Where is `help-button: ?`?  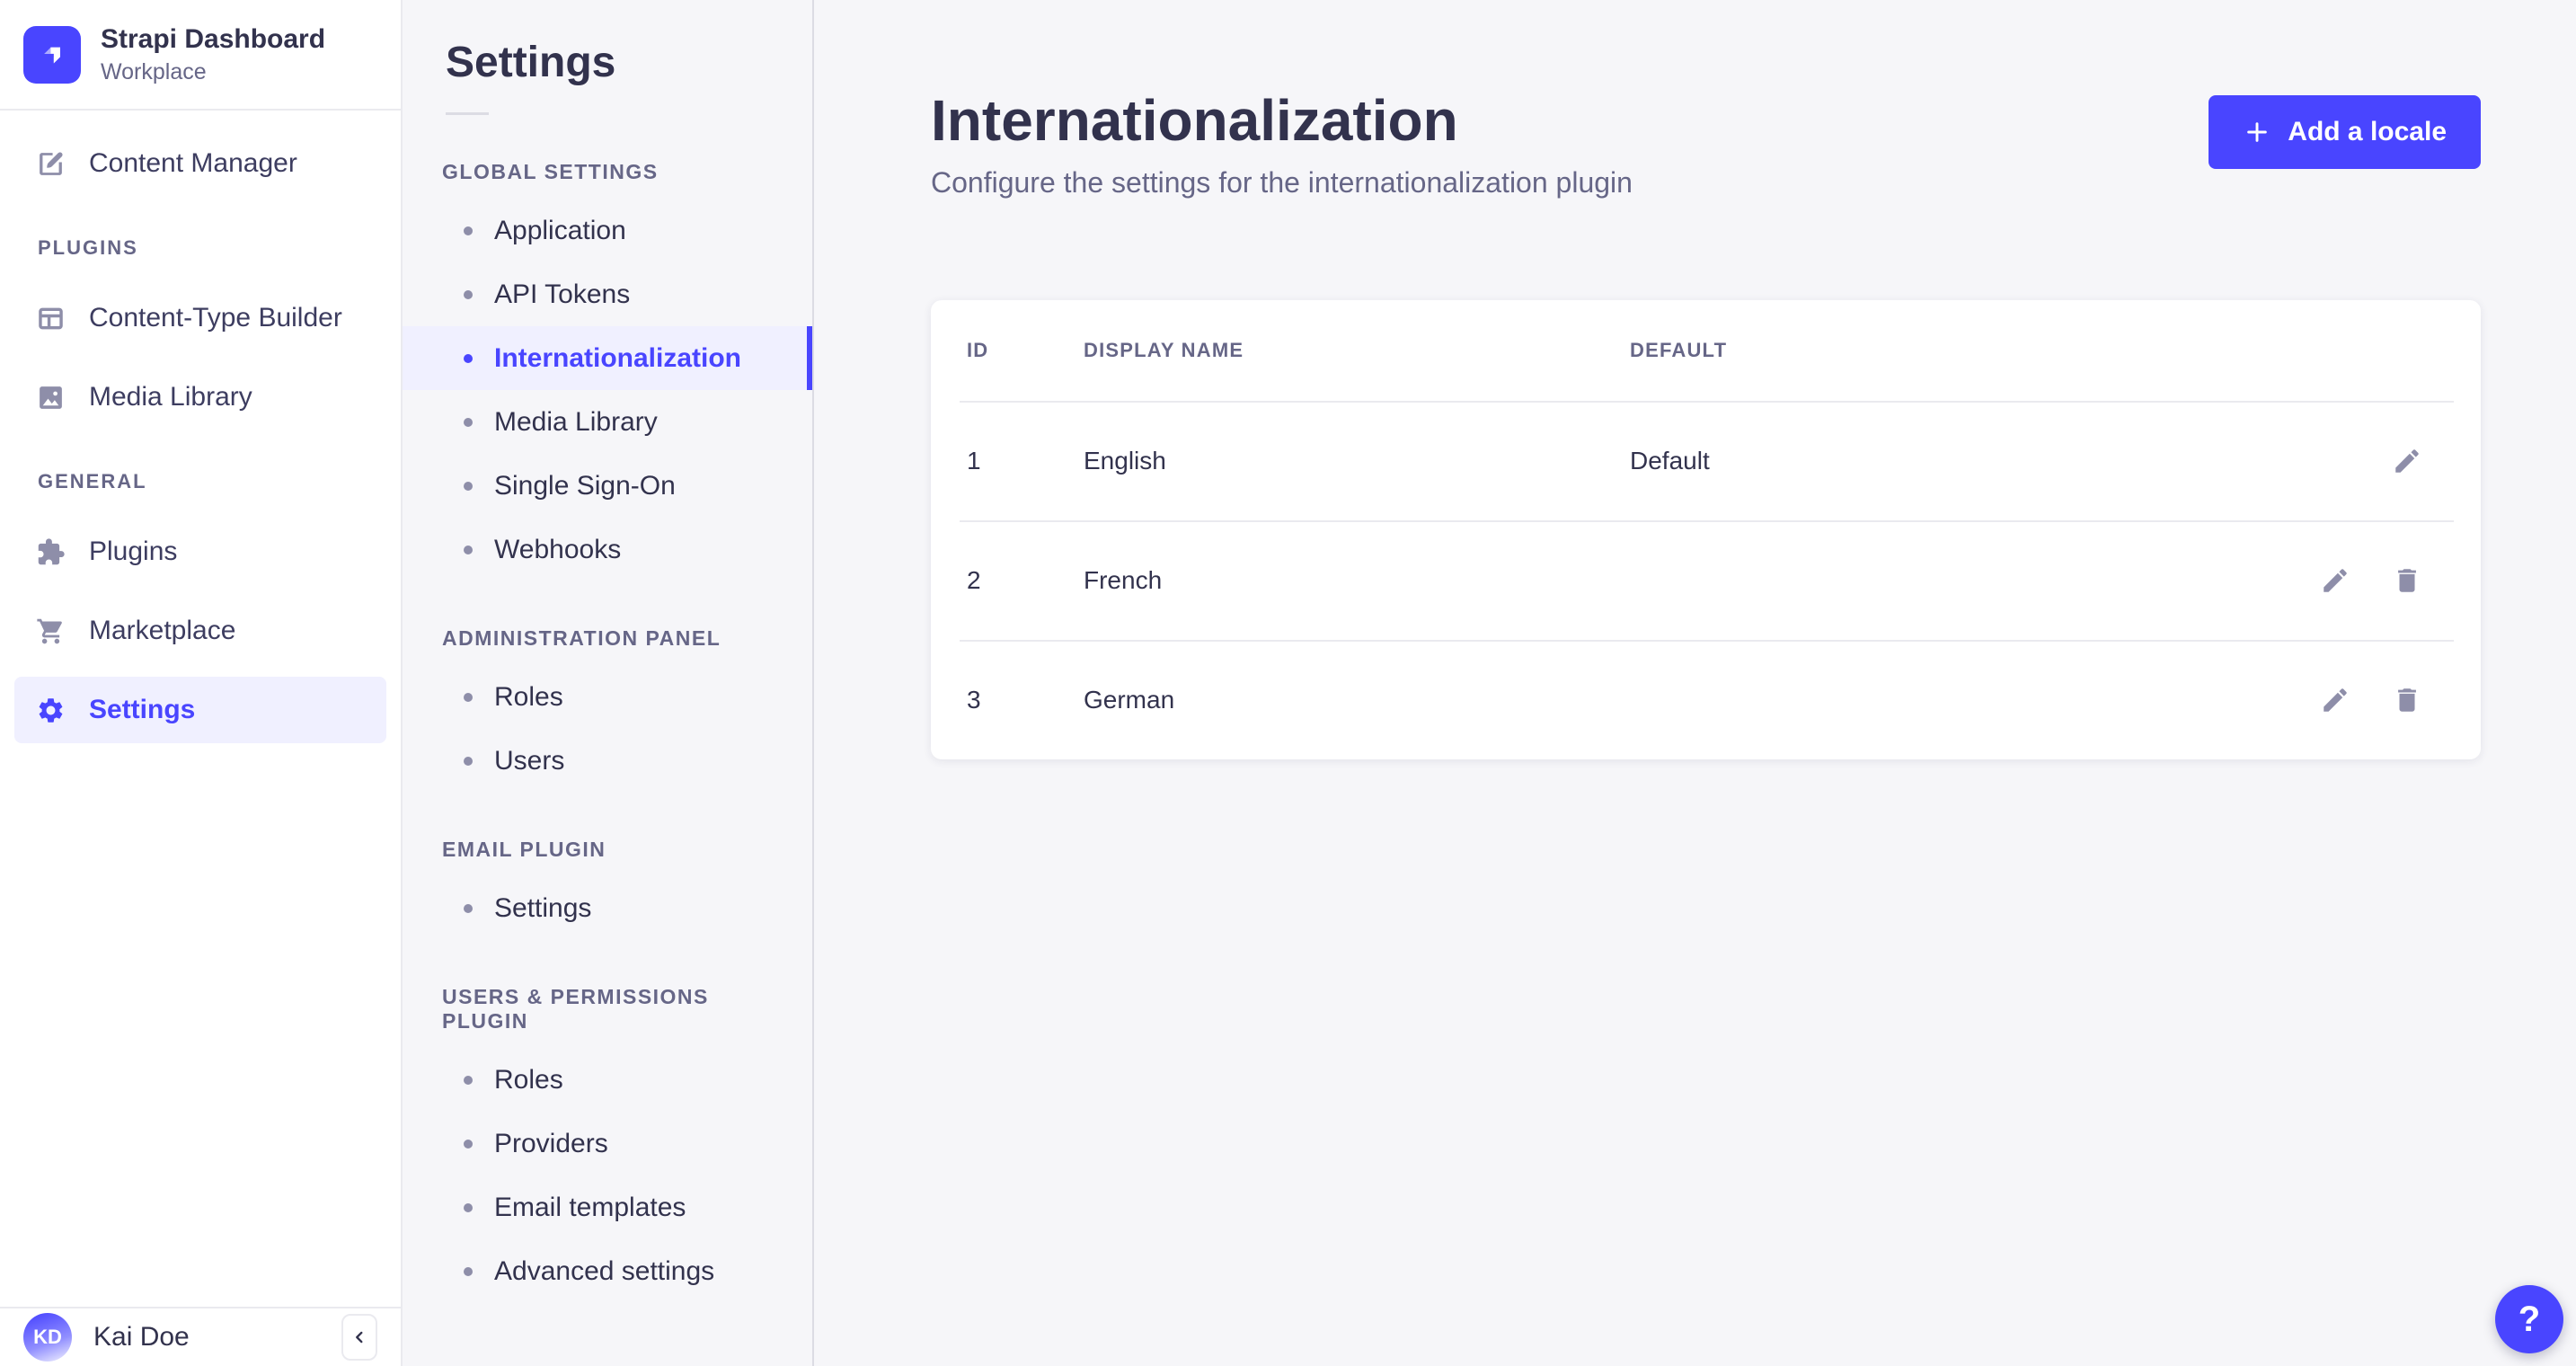
help-button: ? is located at coordinates (2529, 1319).